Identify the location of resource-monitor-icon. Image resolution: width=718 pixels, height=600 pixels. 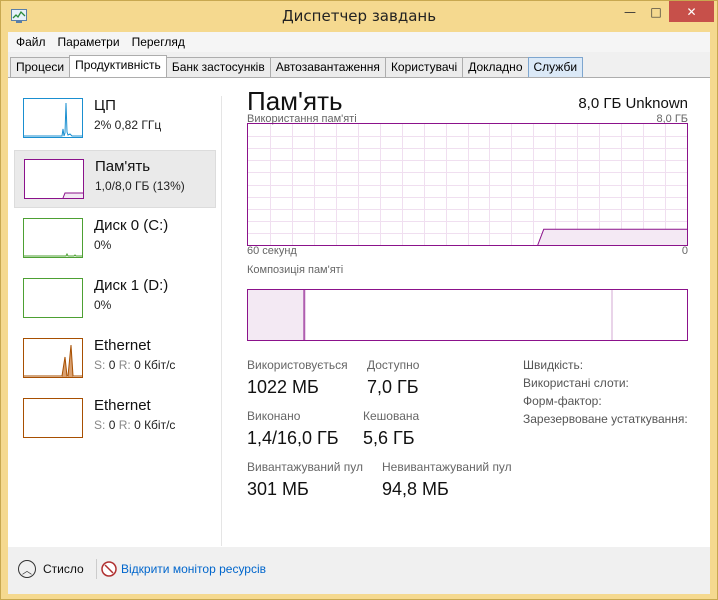
(109, 569).